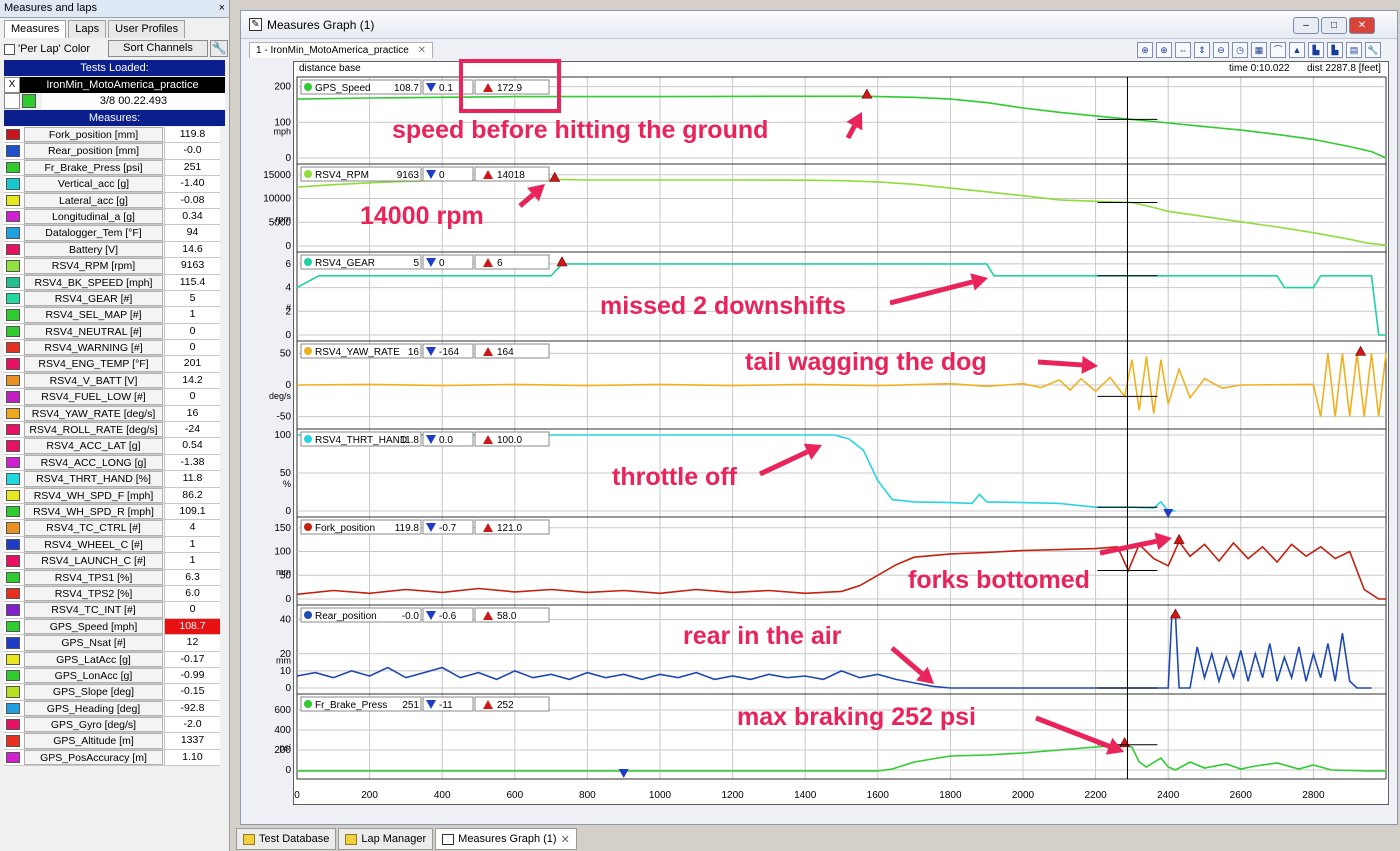 Image resolution: width=1400 pixels, height=851 pixels. I want to click on measure-name: GPS_PosAccuracy [m], so click(93, 757).